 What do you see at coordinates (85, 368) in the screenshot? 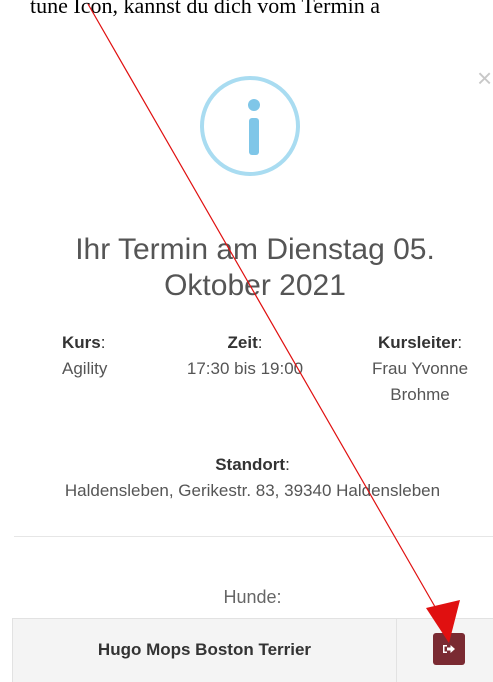
I see `kurs-value: Agility` at bounding box center [85, 368].